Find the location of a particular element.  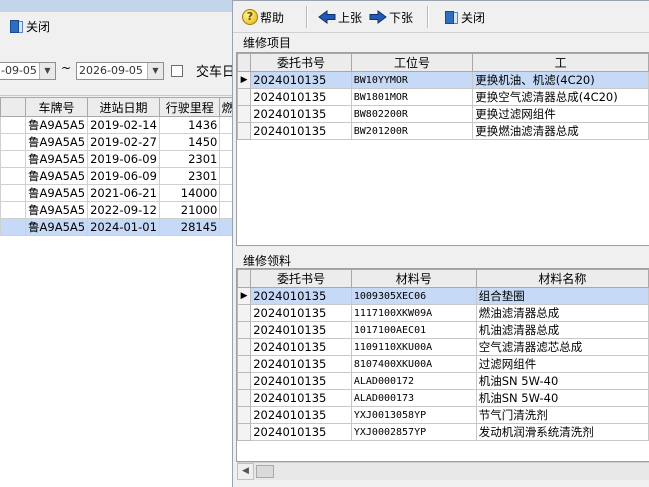

table-row: 2024010135 ALAD000172 机油SN 5W-40 is located at coordinates (443, 381).